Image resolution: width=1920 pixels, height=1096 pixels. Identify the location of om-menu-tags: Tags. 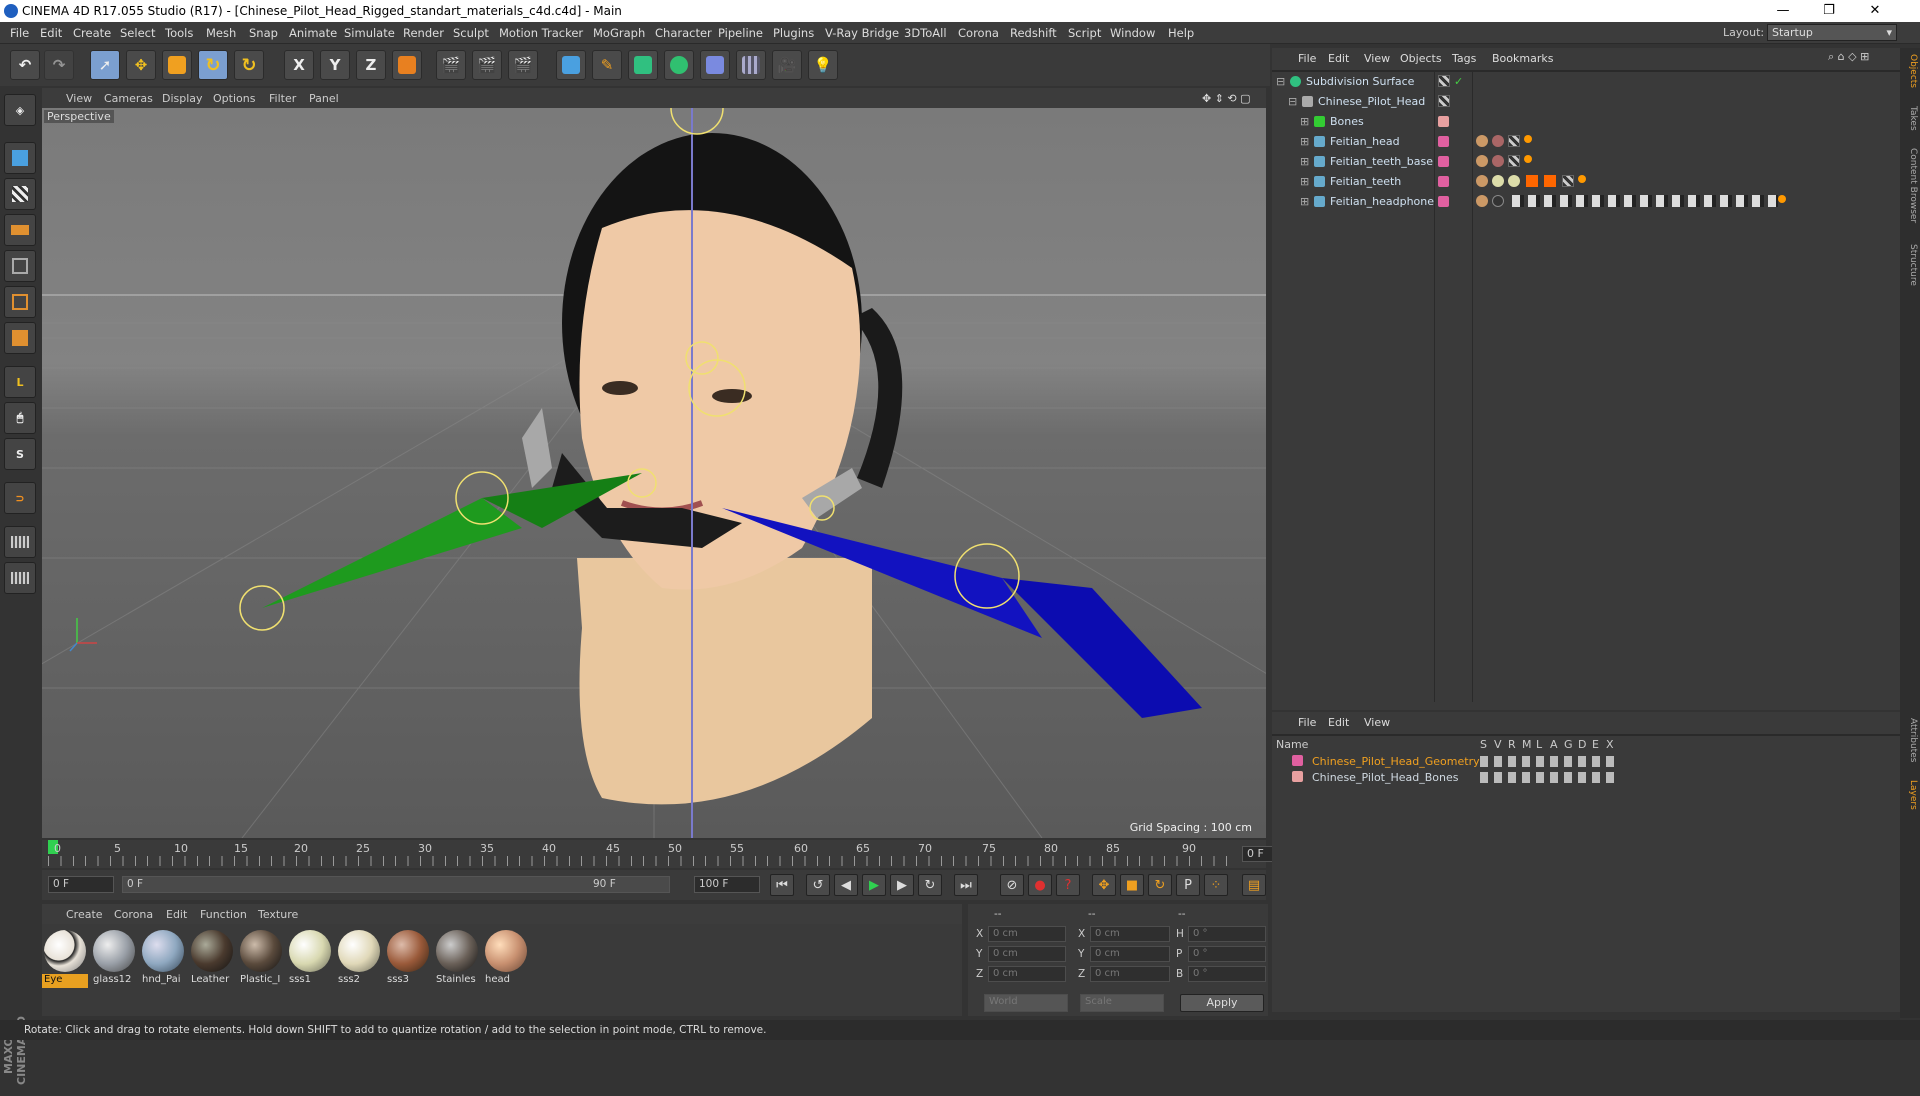
(1464, 58).